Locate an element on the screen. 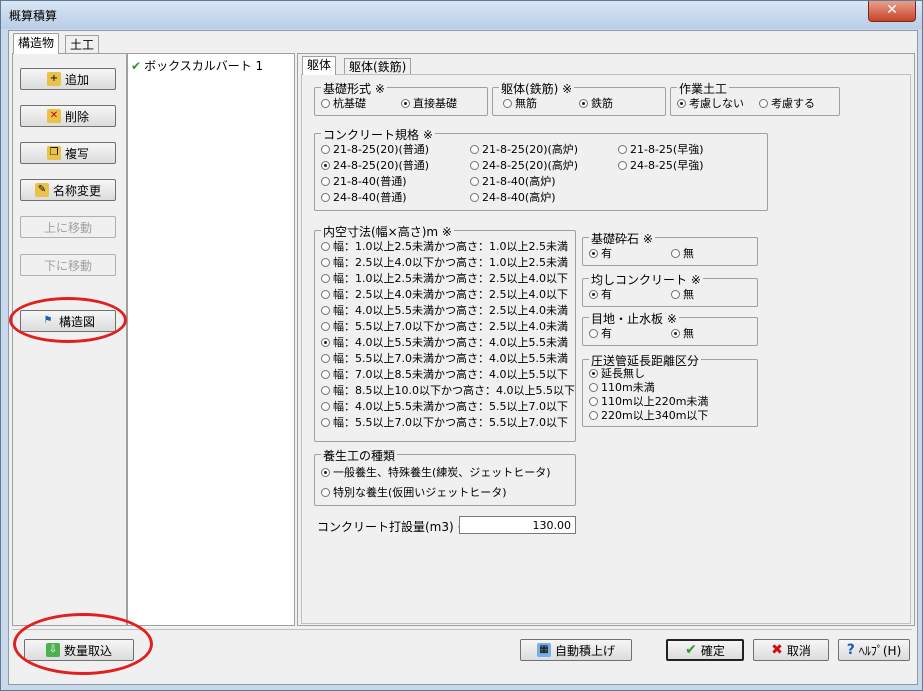 The width and height of the screenshot is (923, 691). inner-dims-radio: 幅：1.0以上2.5未満かつ高さ：1.0以上2.5未満 is located at coordinates (444, 246).